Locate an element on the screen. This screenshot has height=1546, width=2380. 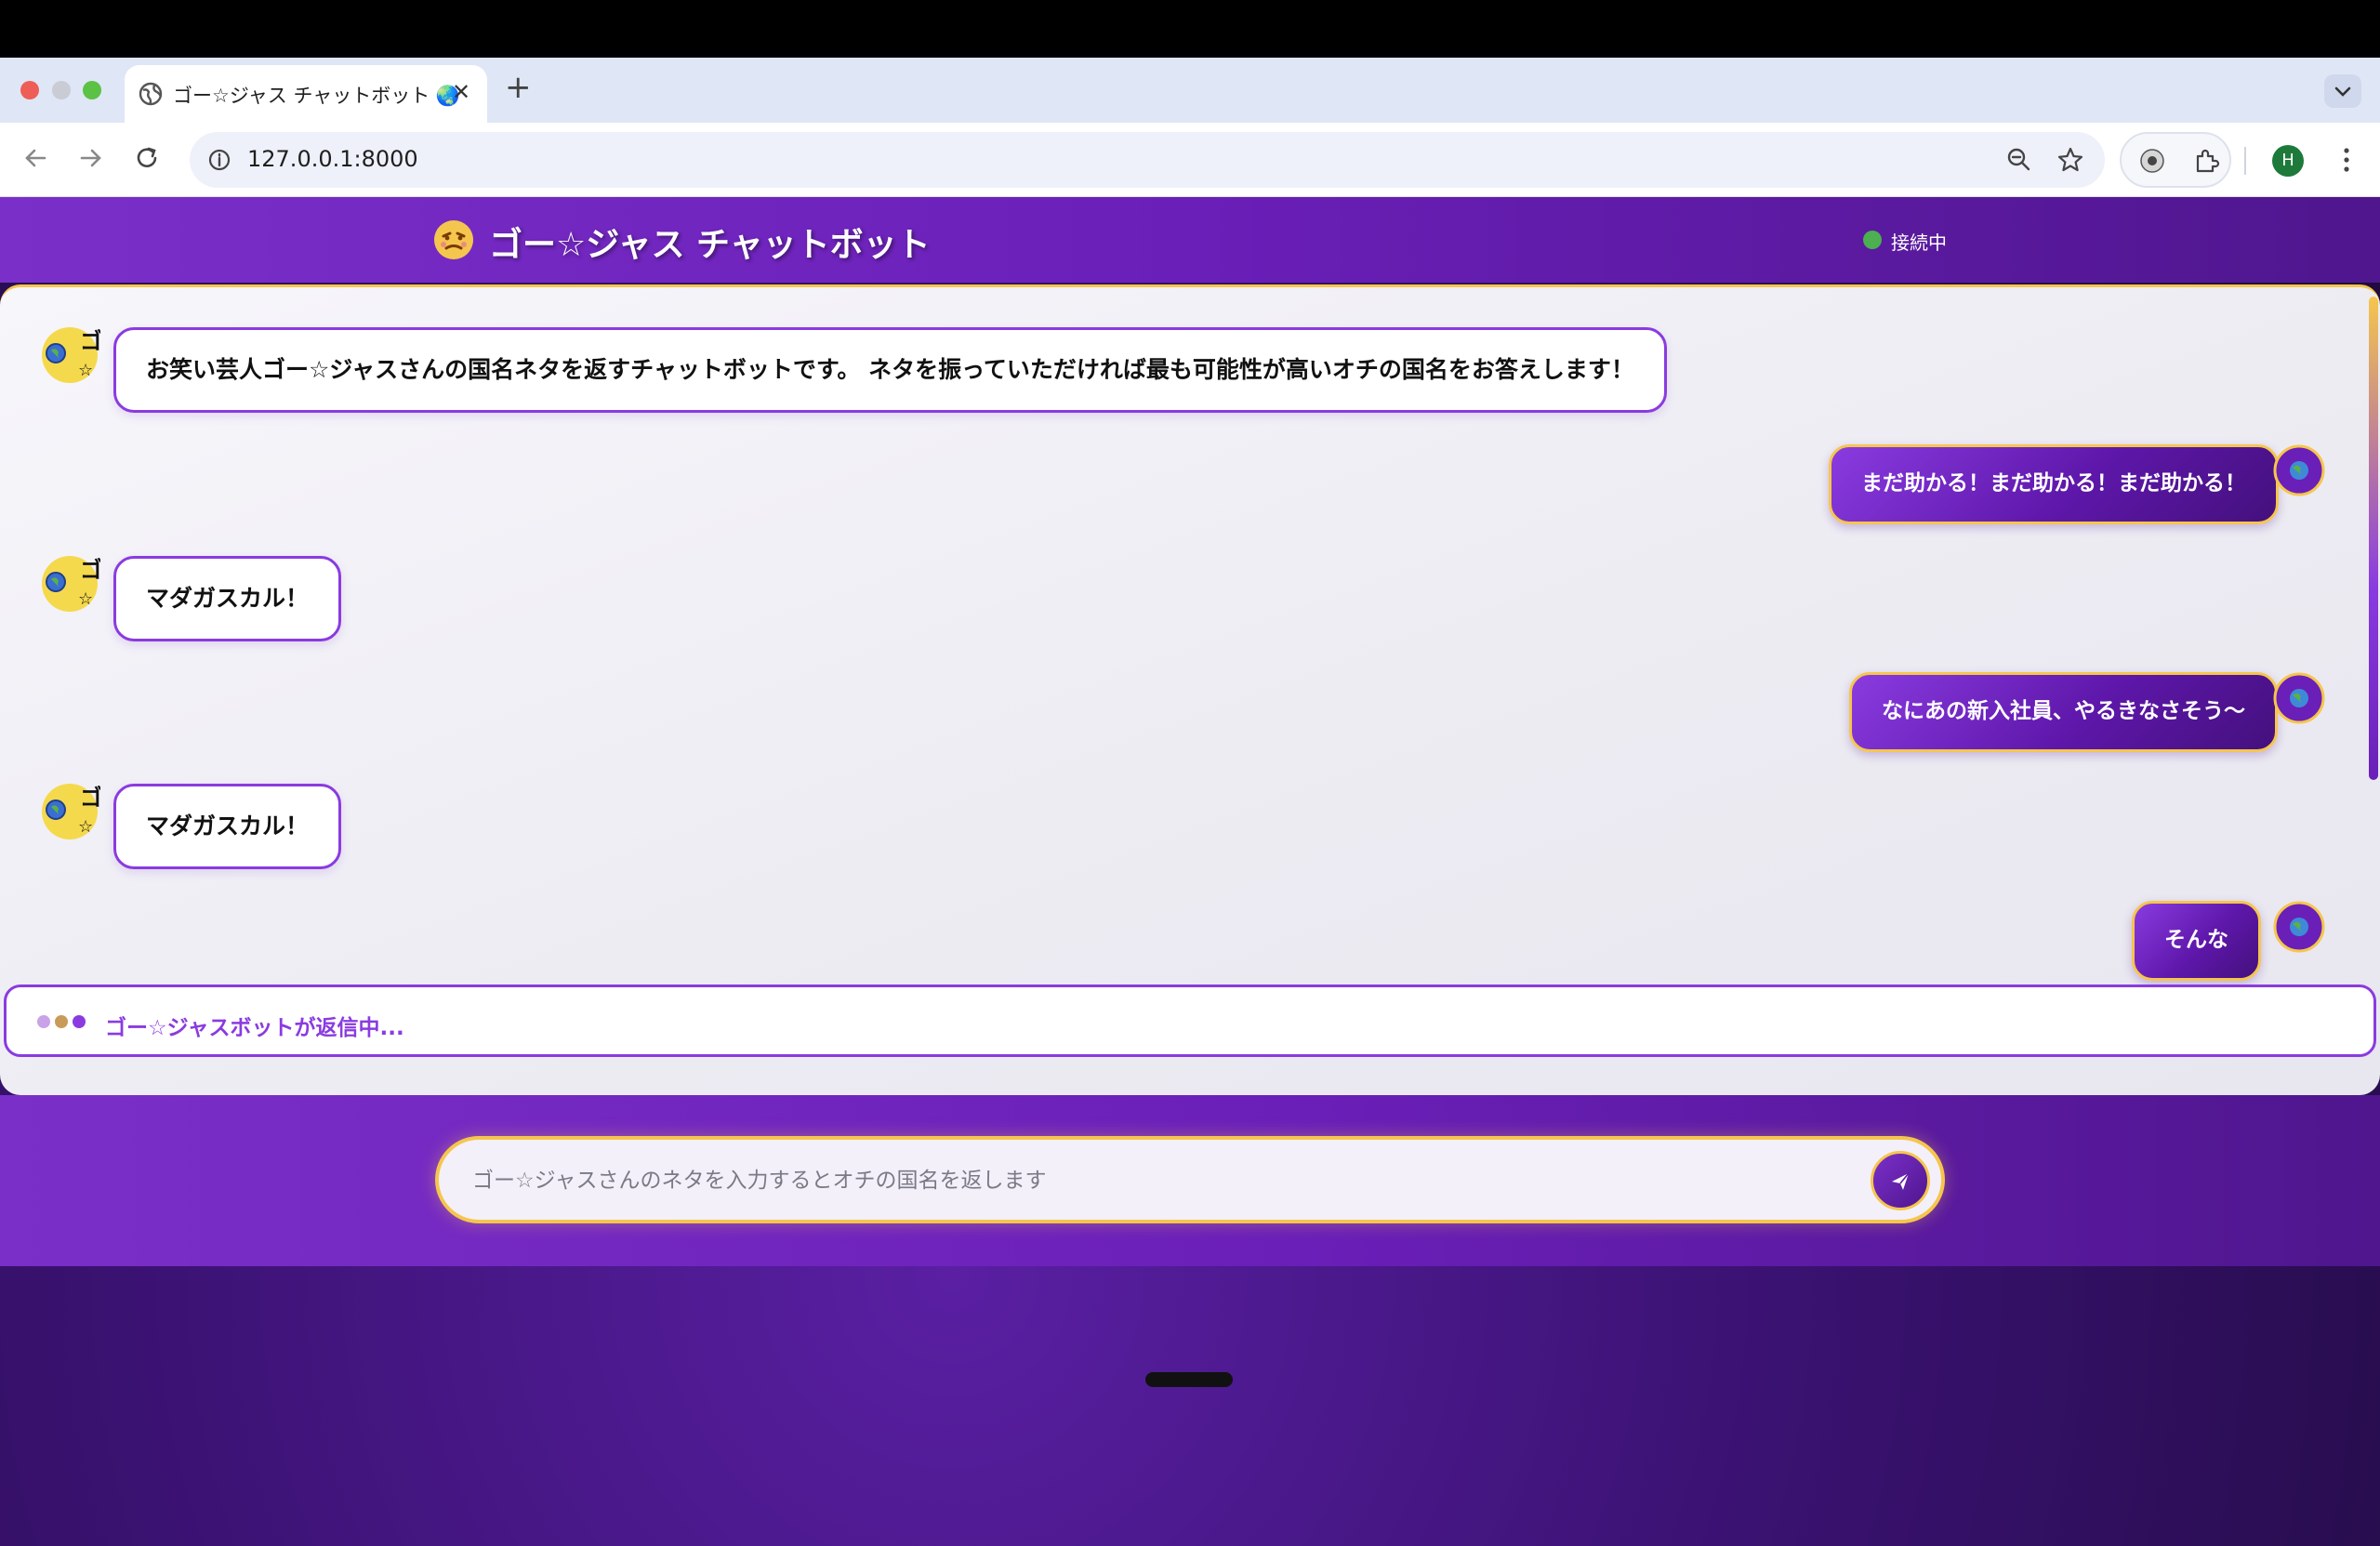
reload-icon is located at coordinates (147, 158).